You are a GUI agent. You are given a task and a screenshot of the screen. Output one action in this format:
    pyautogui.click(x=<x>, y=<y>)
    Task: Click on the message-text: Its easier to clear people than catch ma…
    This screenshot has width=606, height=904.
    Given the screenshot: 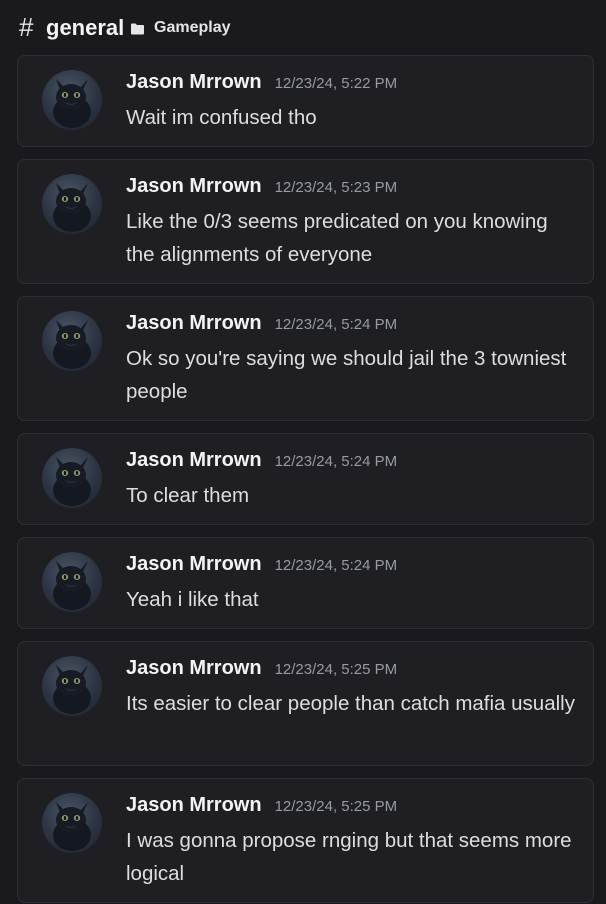 What is the action you would take?
    pyautogui.click(x=350, y=703)
    